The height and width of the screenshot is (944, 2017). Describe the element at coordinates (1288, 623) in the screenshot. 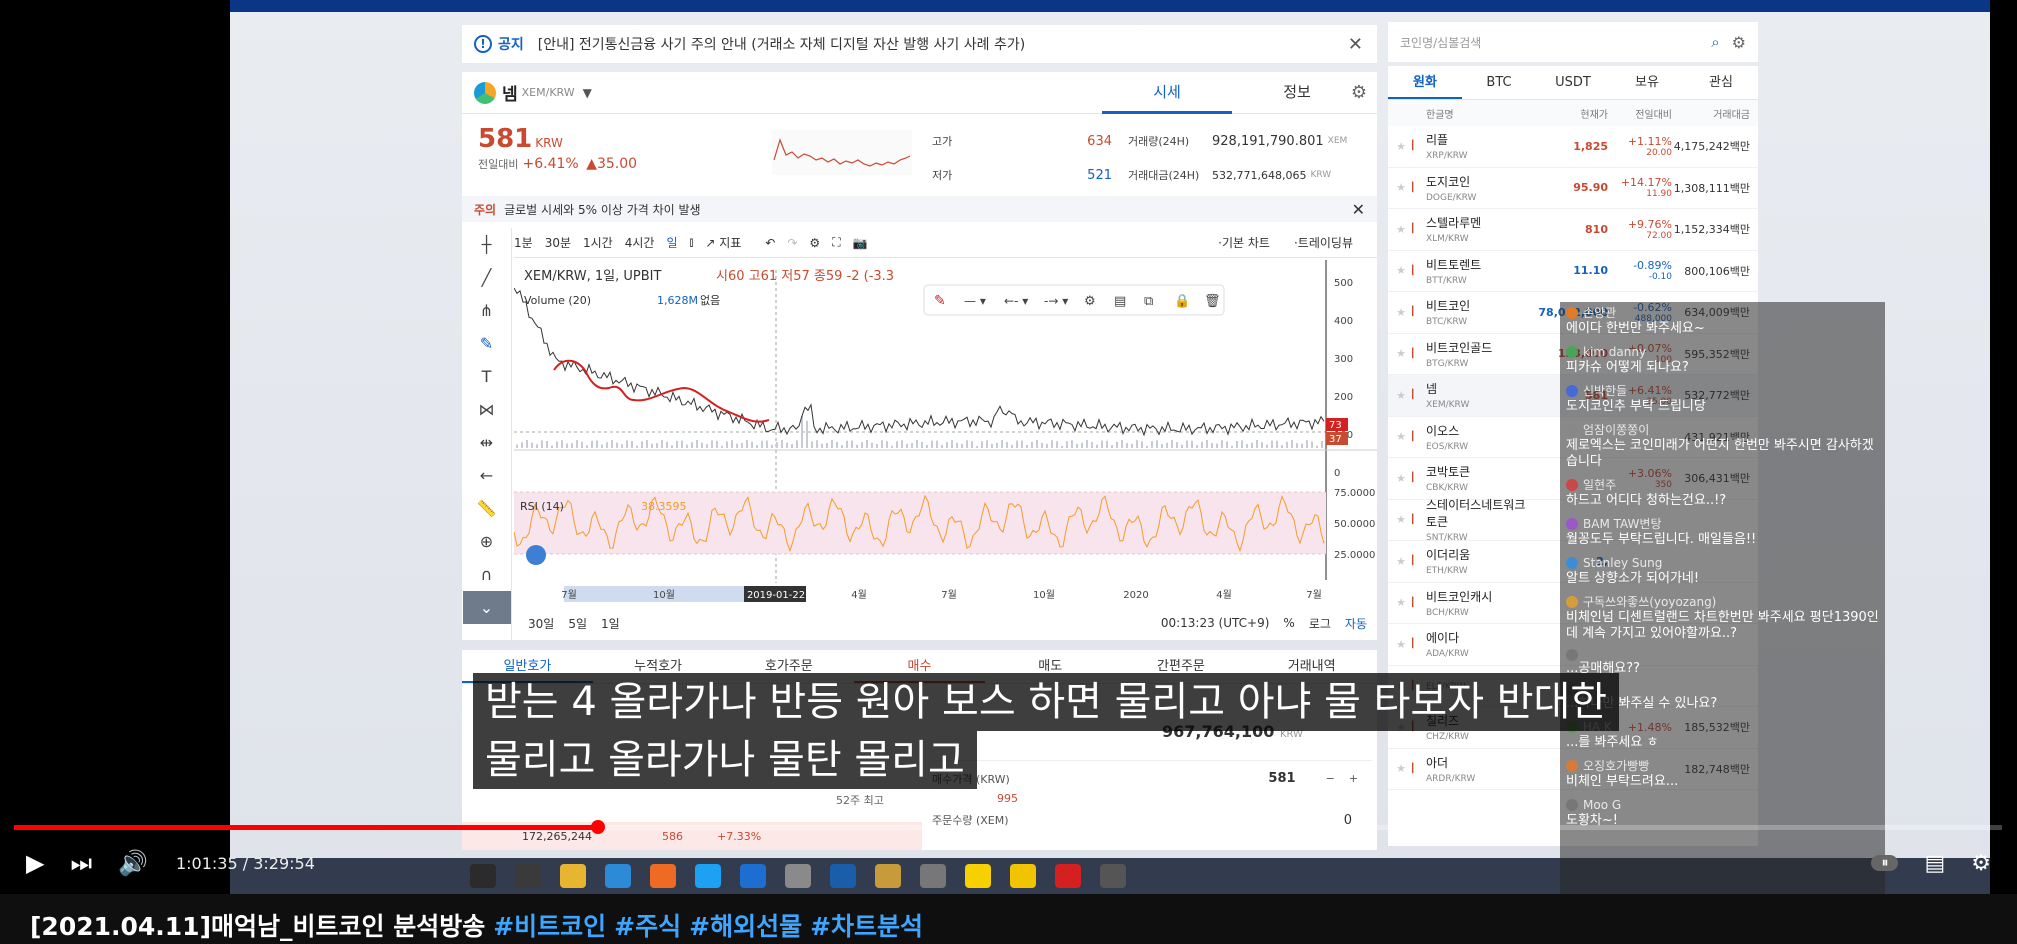

I see `percent-toggle: %` at that location.